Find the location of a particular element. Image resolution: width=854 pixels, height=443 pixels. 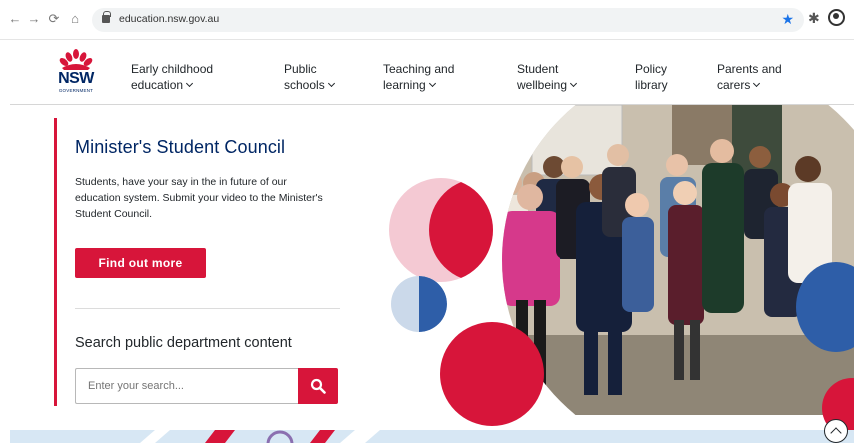

home-icon: ⌂ is located at coordinates (75, 19).